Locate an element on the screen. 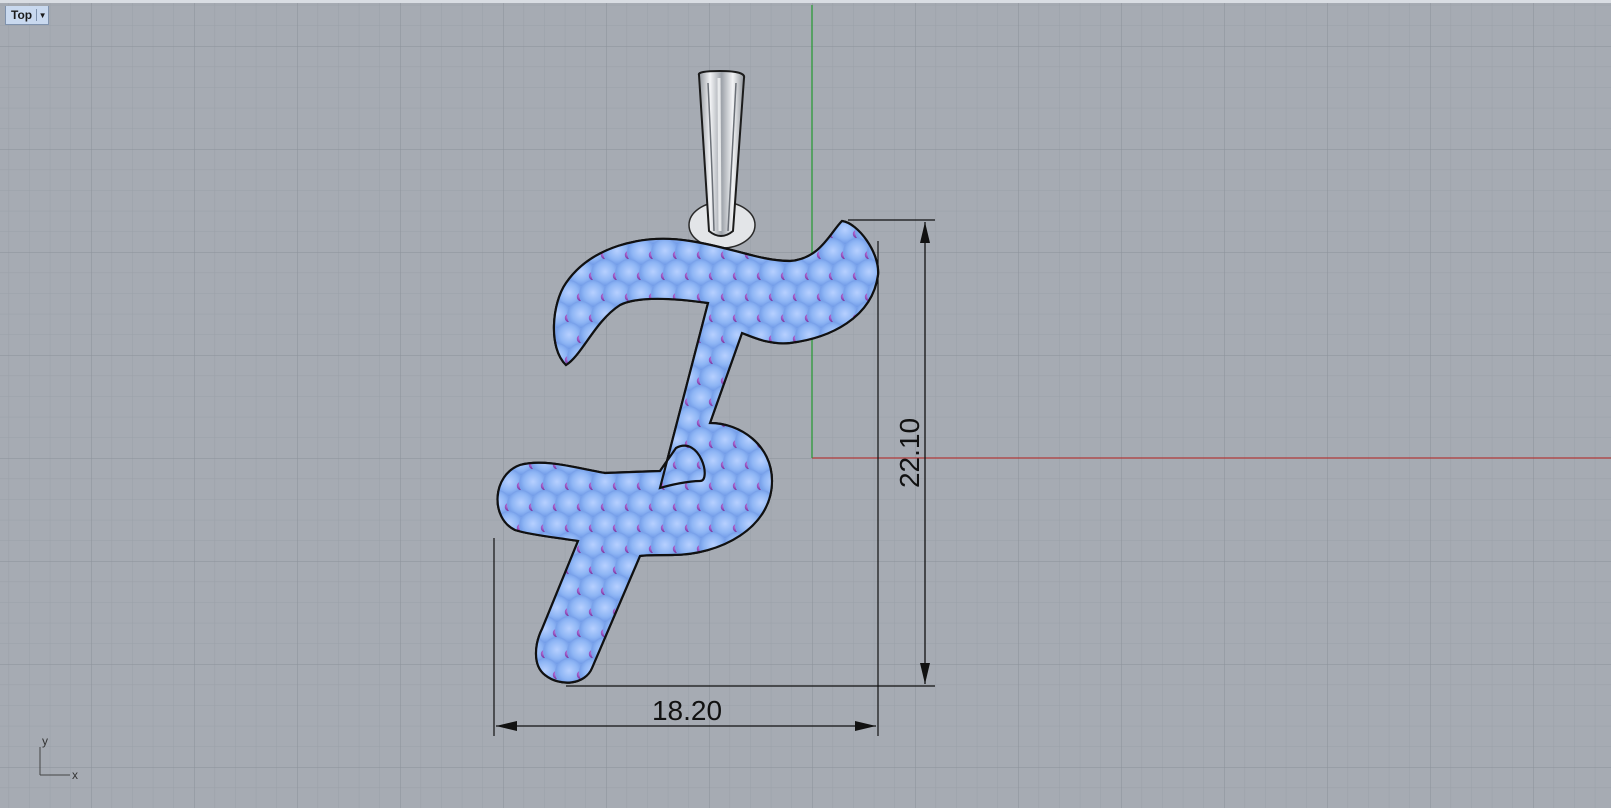 The height and width of the screenshot is (808, 1611). axis-x-label: x is located at coordinates (75, 775).